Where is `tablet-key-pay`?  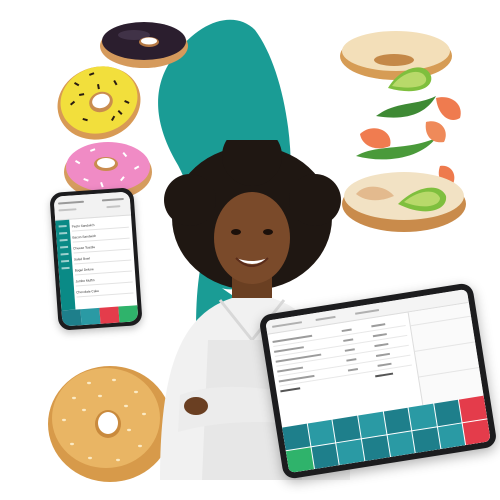
tablet-key-pay is located at coordinates (299, 460).